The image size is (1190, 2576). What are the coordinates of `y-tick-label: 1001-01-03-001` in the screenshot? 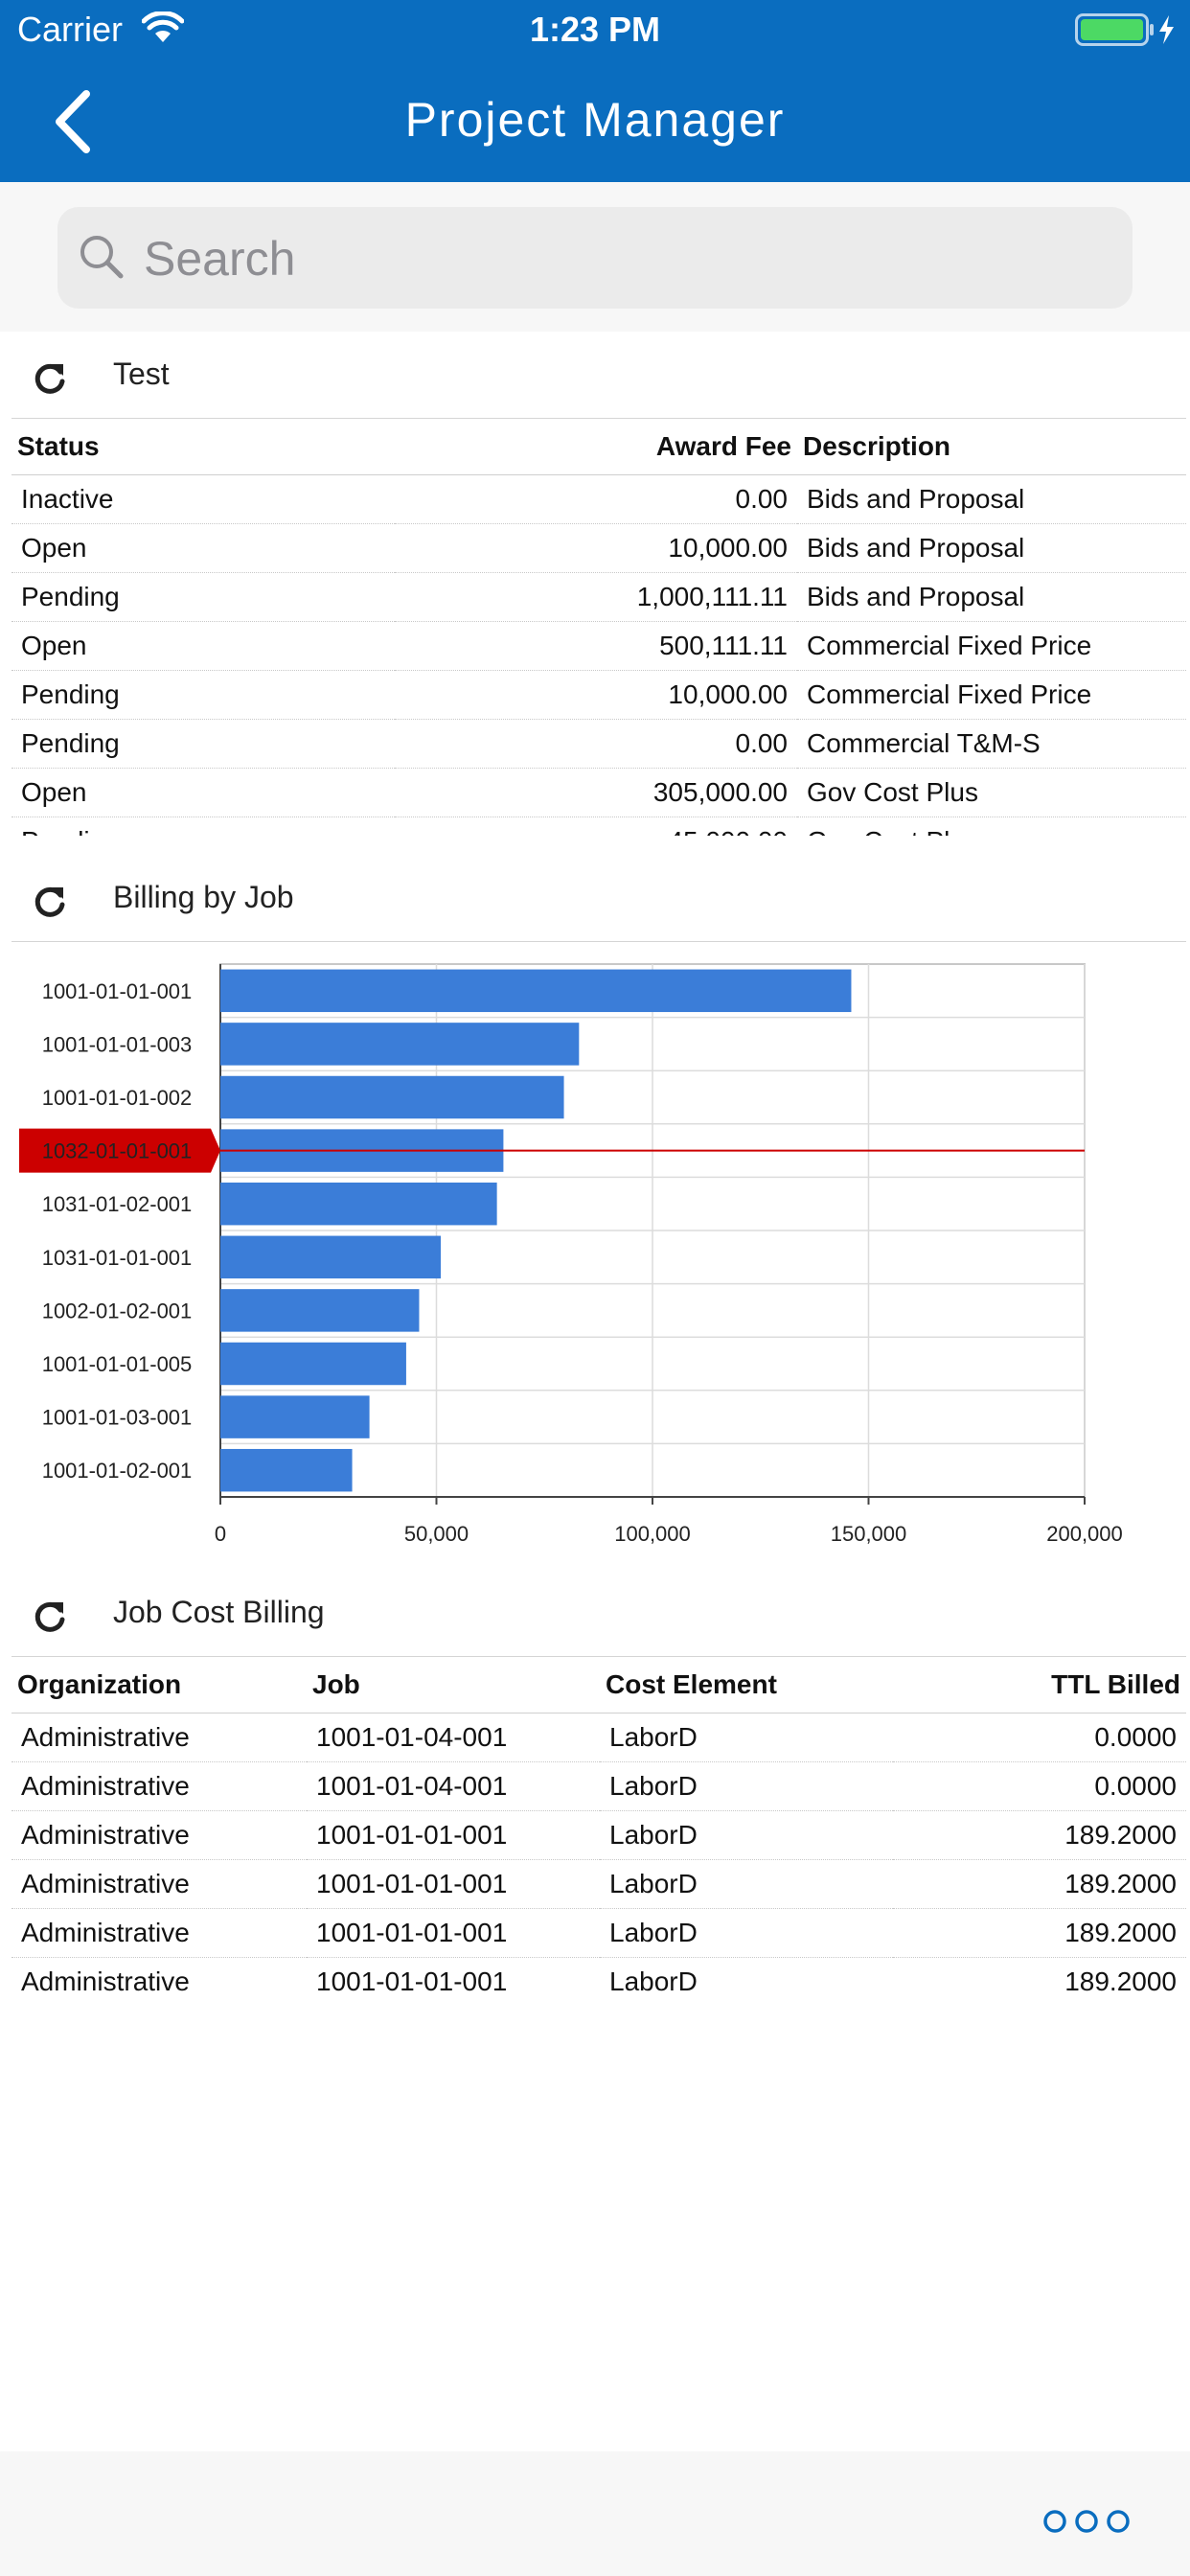 It's located at (118, 1418).